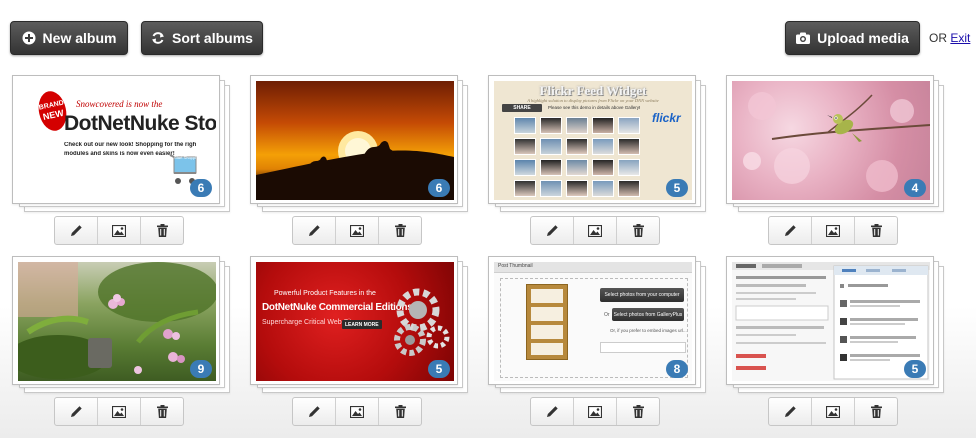  What do you see at coordinates (803, 38) in the screenshot?
I see `camera-icon` at bounding box center [803, 38].